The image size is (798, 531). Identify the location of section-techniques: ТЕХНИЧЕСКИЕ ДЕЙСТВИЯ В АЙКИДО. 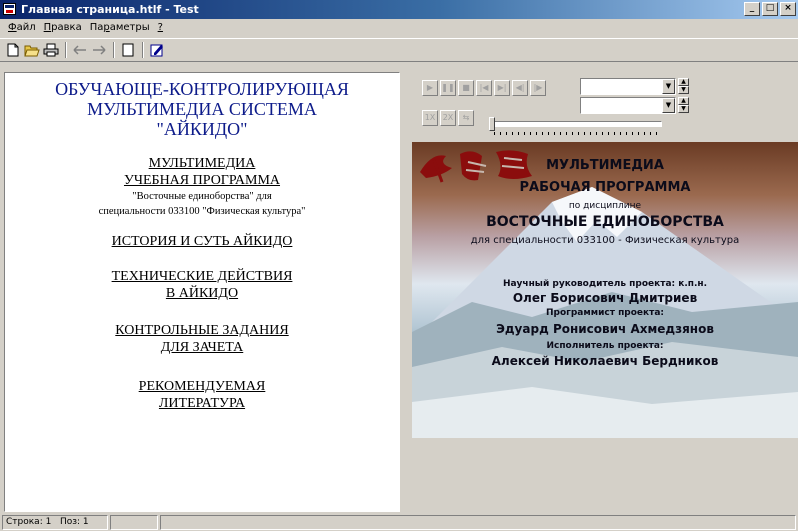
(202, 285).